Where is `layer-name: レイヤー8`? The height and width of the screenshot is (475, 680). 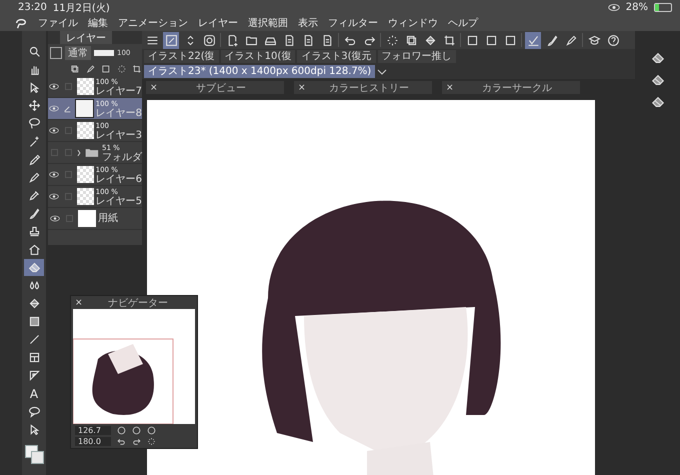 layer-name: レイヤー8 is located at coordinates (119, 113).